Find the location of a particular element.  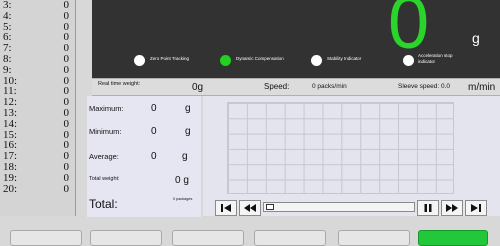

zero-tracking-indicator-icon is located at coordinates (139, 60).